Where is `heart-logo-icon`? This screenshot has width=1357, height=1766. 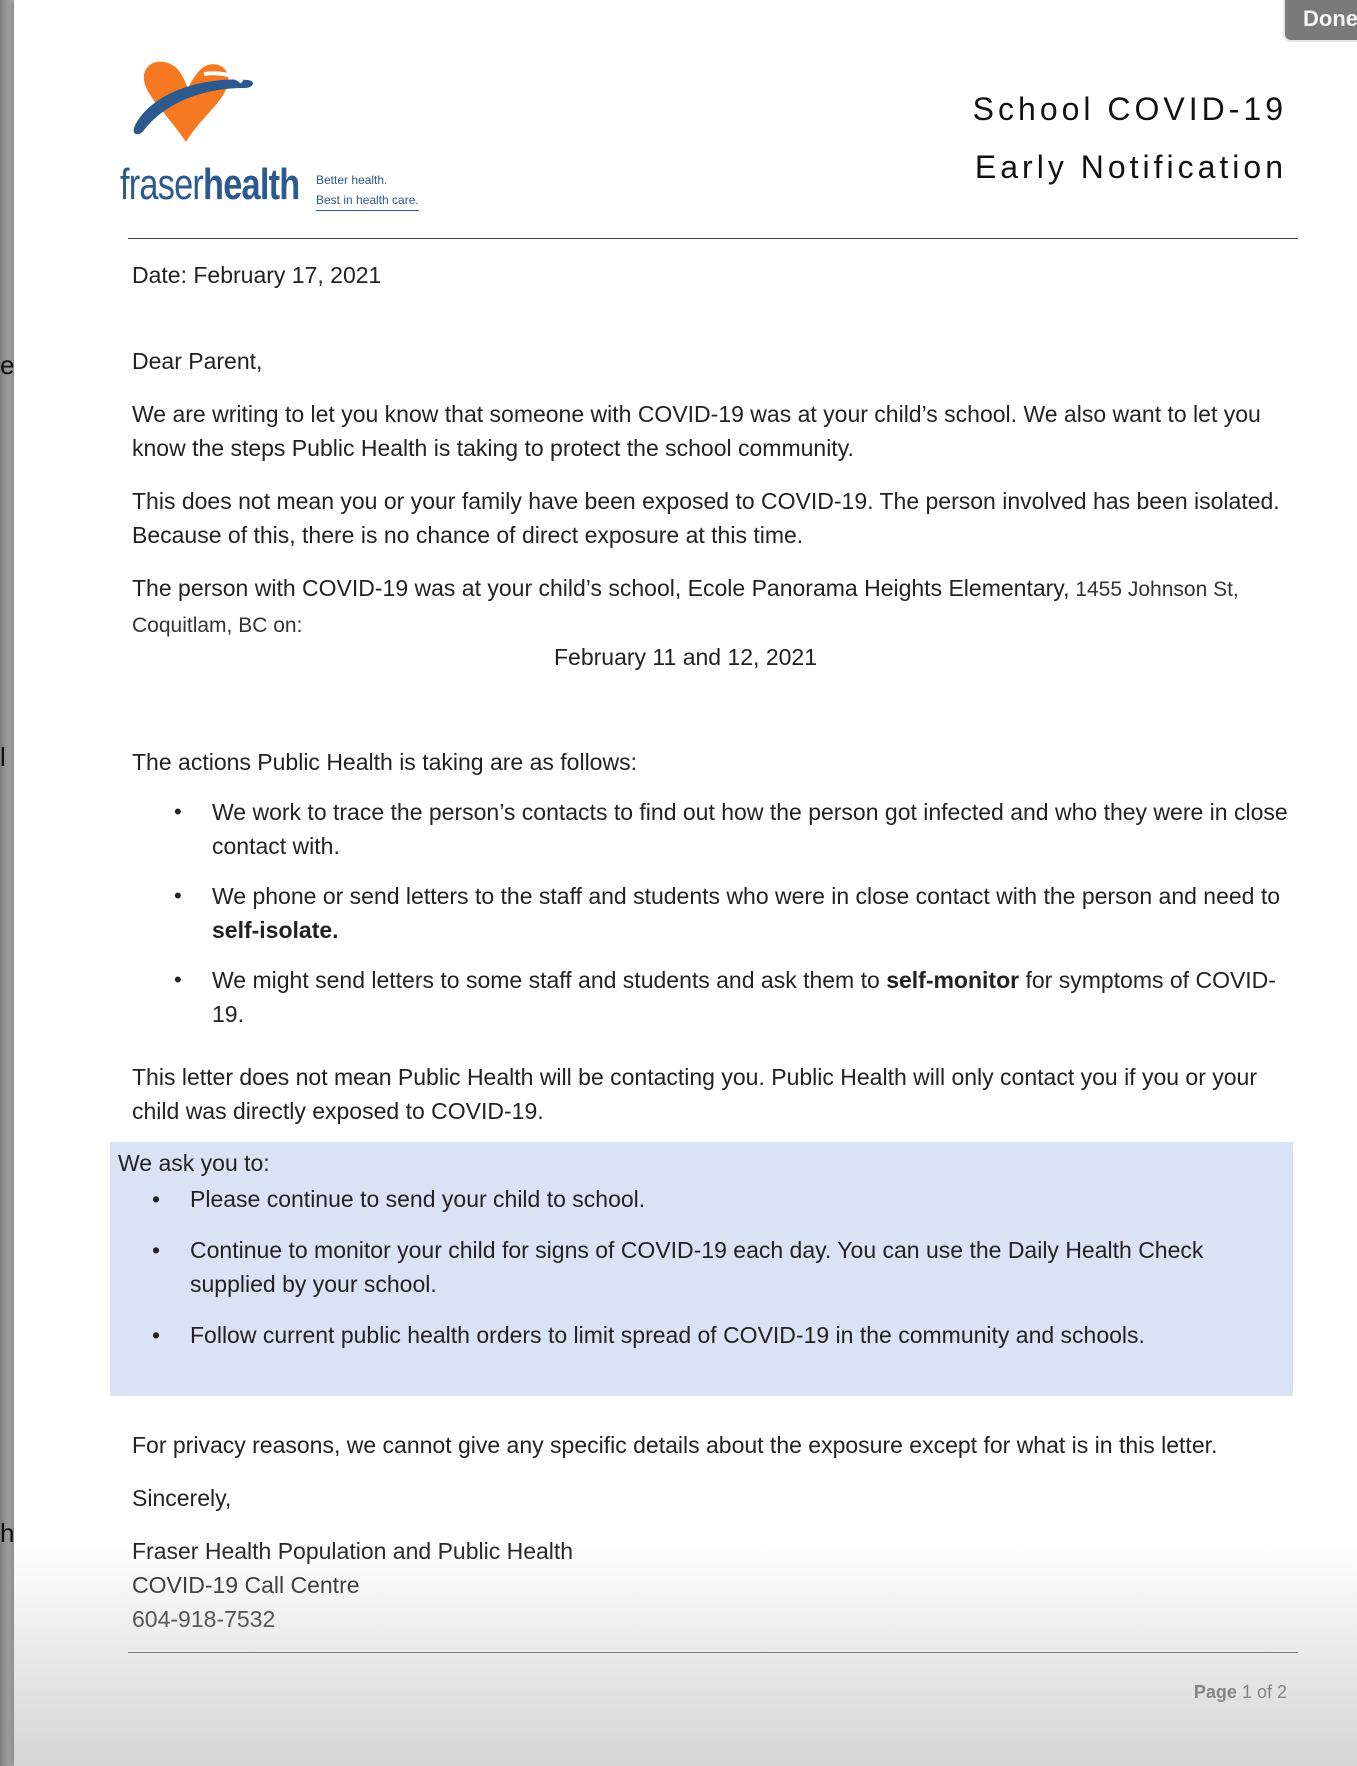 heart-logo-icon is located at coordinates (193, 101).